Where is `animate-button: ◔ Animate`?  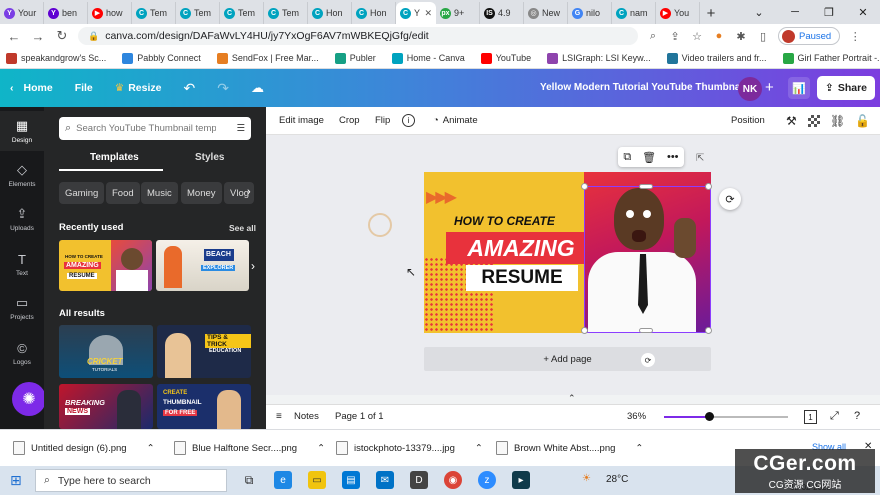
animate-button: ◔ Animate is located at coordinates (455, 120).